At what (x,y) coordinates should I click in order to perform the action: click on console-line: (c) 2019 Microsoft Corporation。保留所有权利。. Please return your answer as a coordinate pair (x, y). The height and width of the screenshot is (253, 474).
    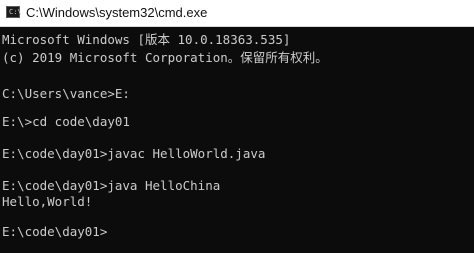
    Looking at the image, I should click on (165, 57).